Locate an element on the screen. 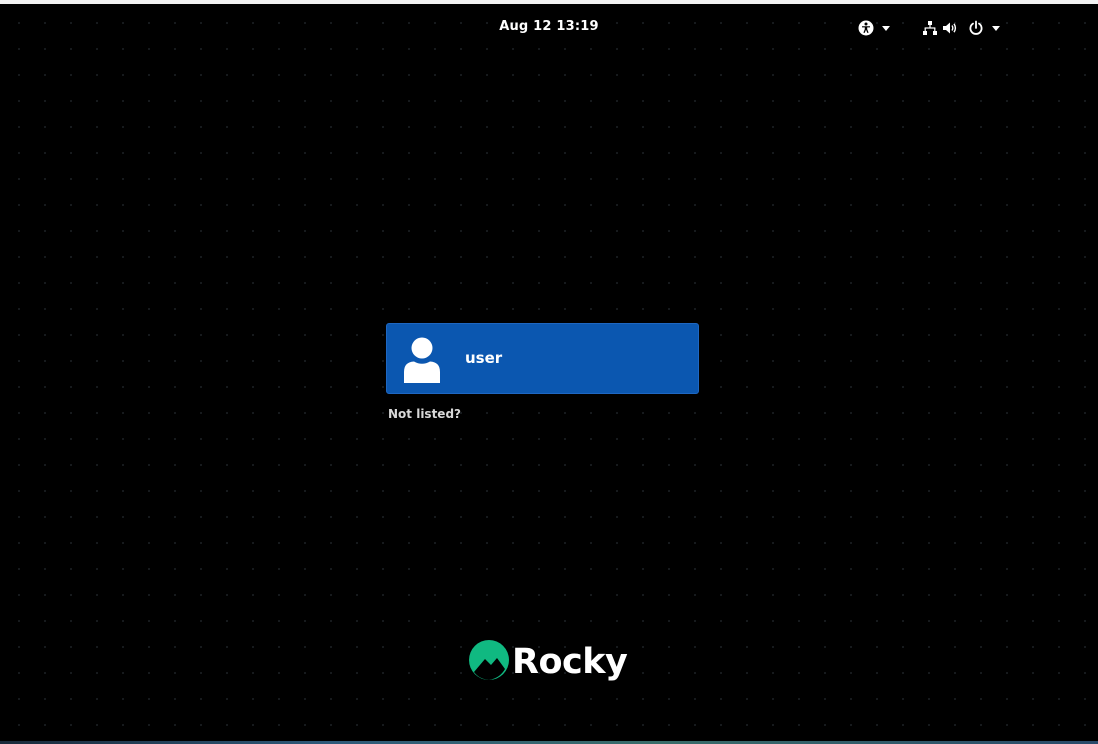  rocky-logo: Rocky is located at coordinates (548, 662).